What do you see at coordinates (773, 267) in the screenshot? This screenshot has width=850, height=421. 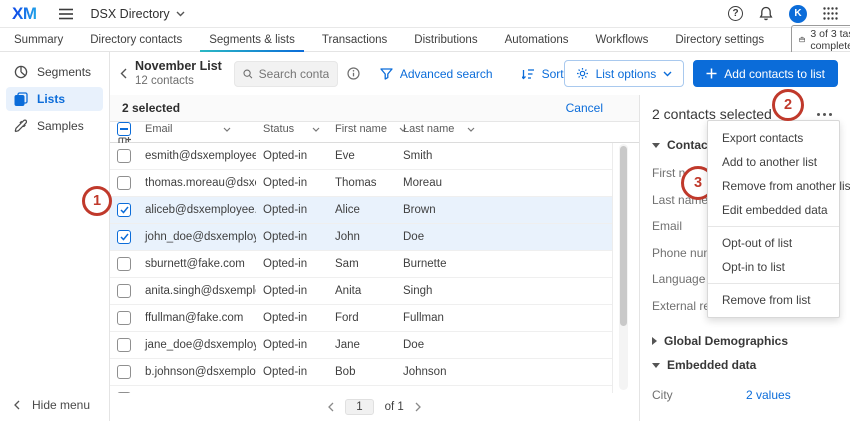 I see `menu-item-opt-in-to-list: Opt-in to list` at bounding box center [773, 267].